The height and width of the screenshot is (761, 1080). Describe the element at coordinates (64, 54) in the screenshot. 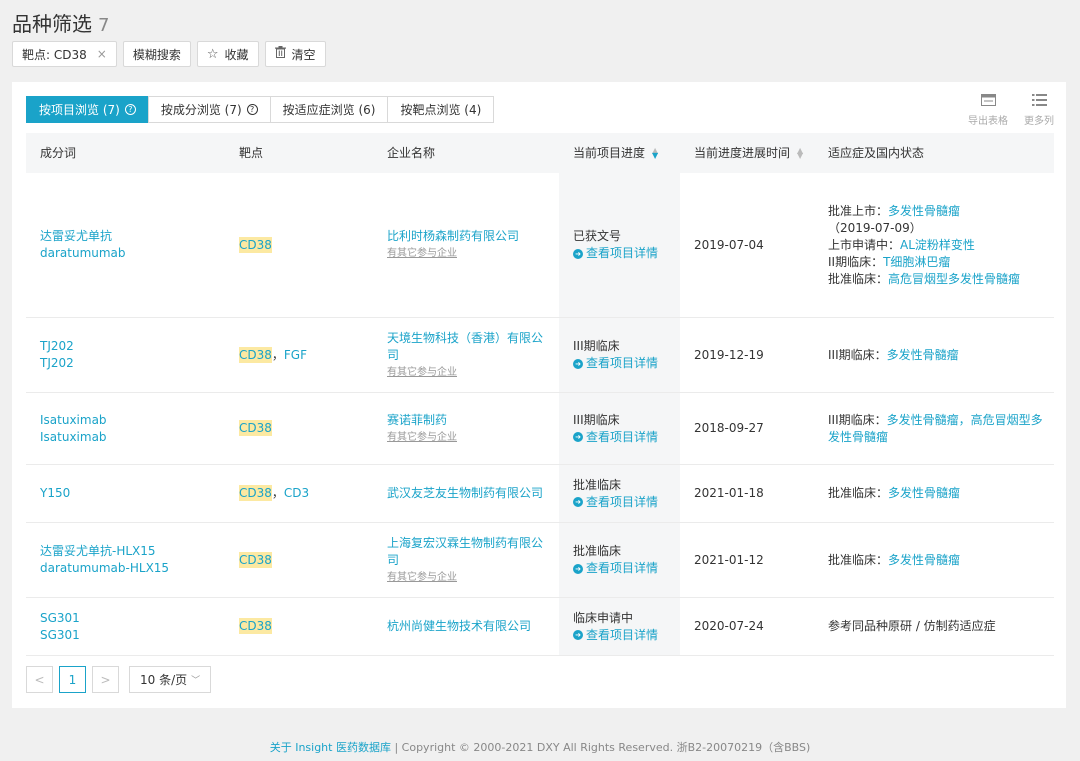

I see `filter-tag-target: 靶点: CD38 ×` at that location.